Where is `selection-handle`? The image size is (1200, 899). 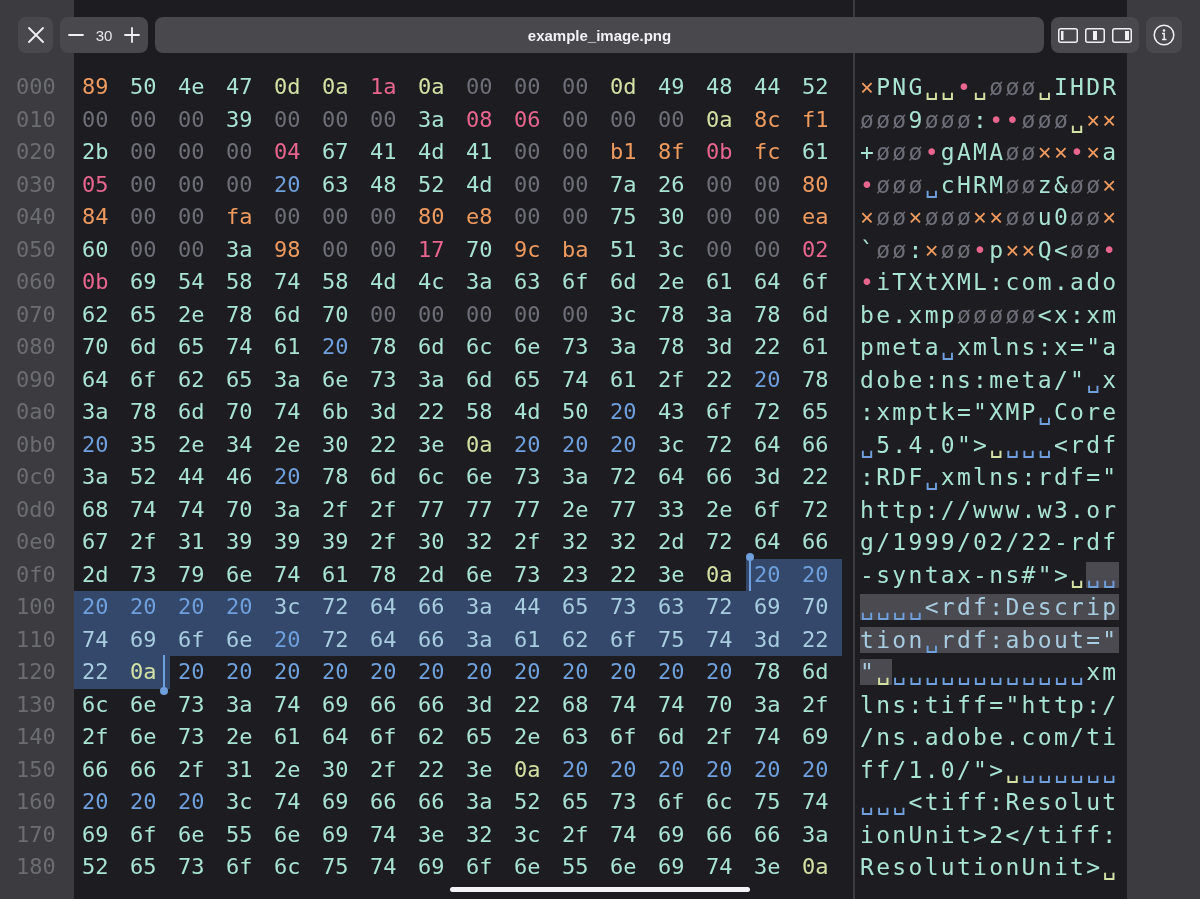 selection-handle is located at coordinates (750, 572).